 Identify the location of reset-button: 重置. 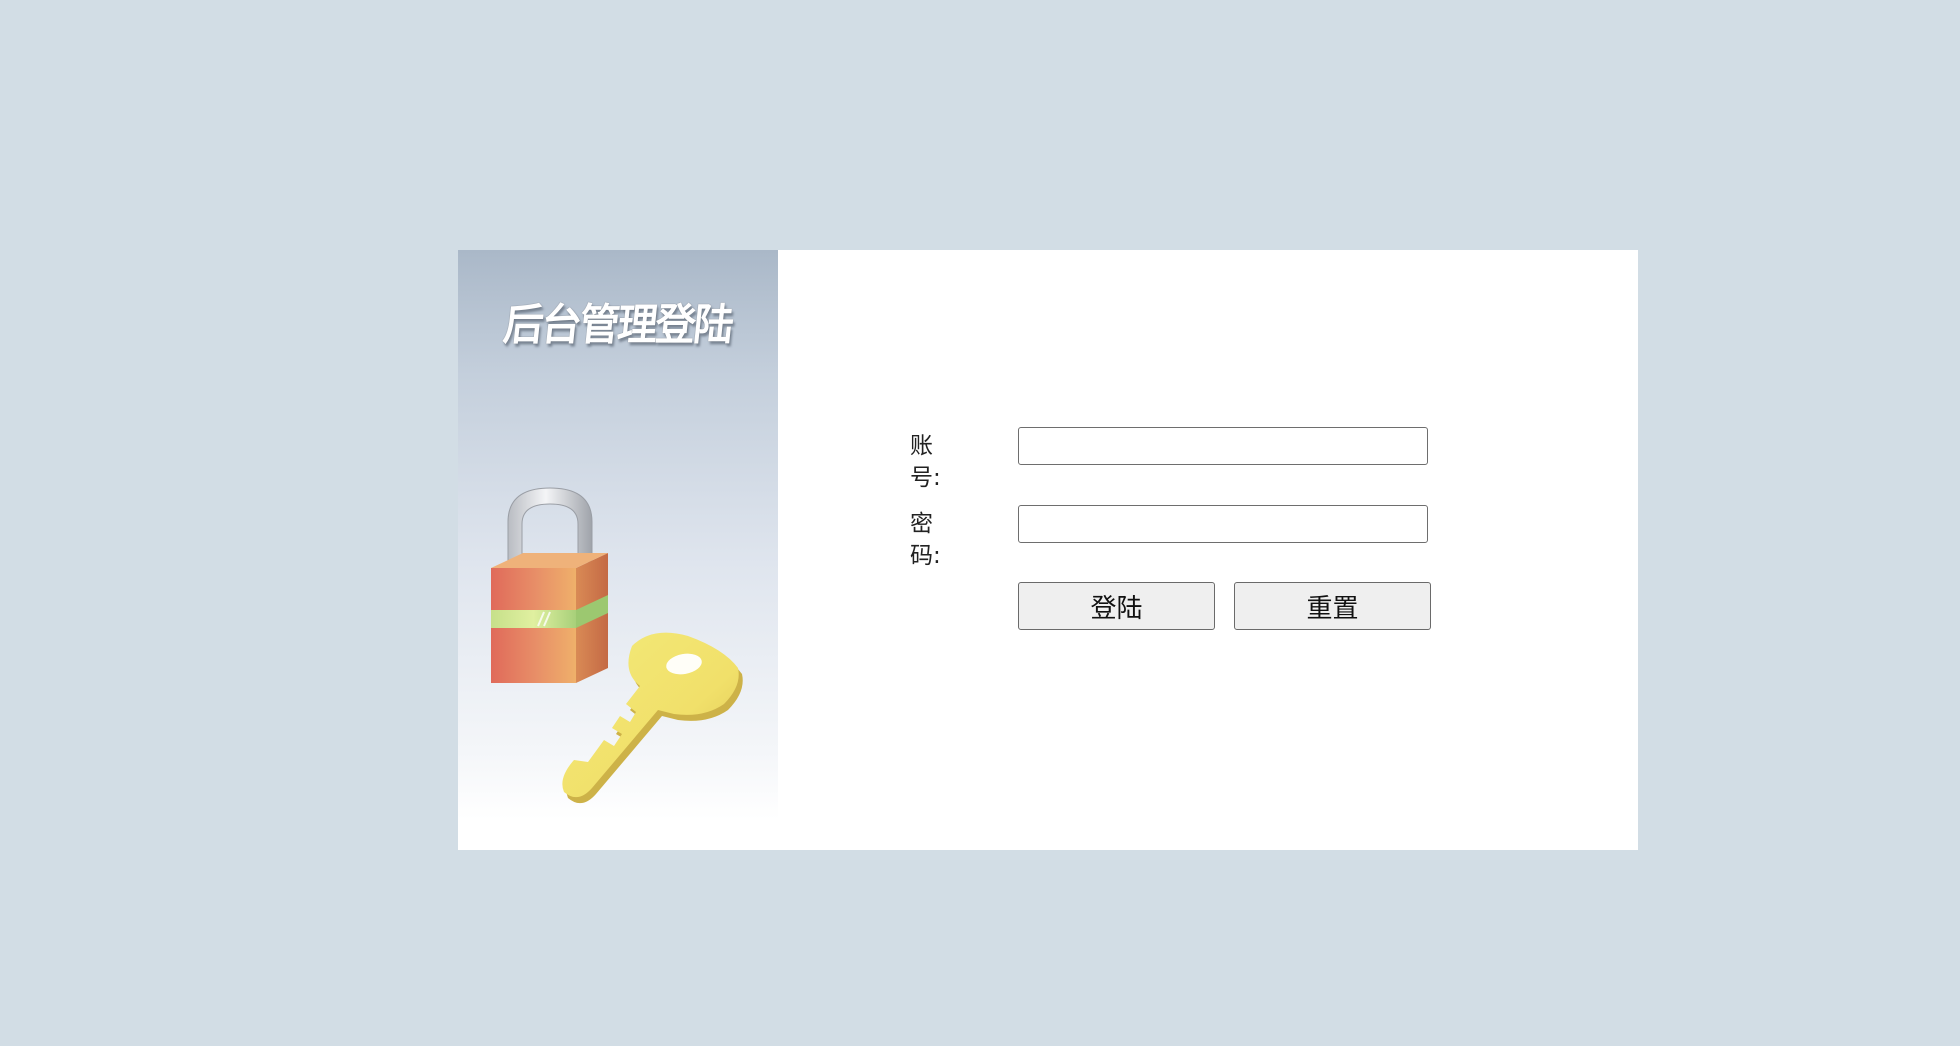
(1332, 606).